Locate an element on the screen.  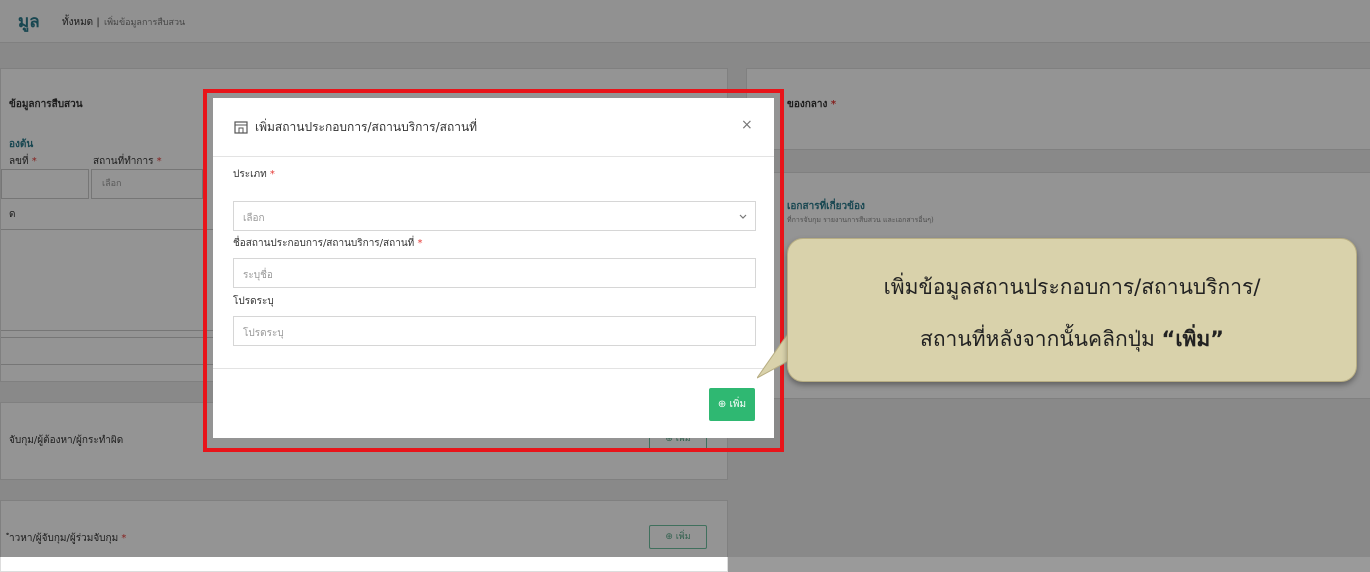
callout-line-2: สถานที่หลังจากนั้นคลิกปุ่ม “เพิ่ม” is located at coordinates (1072, 339).